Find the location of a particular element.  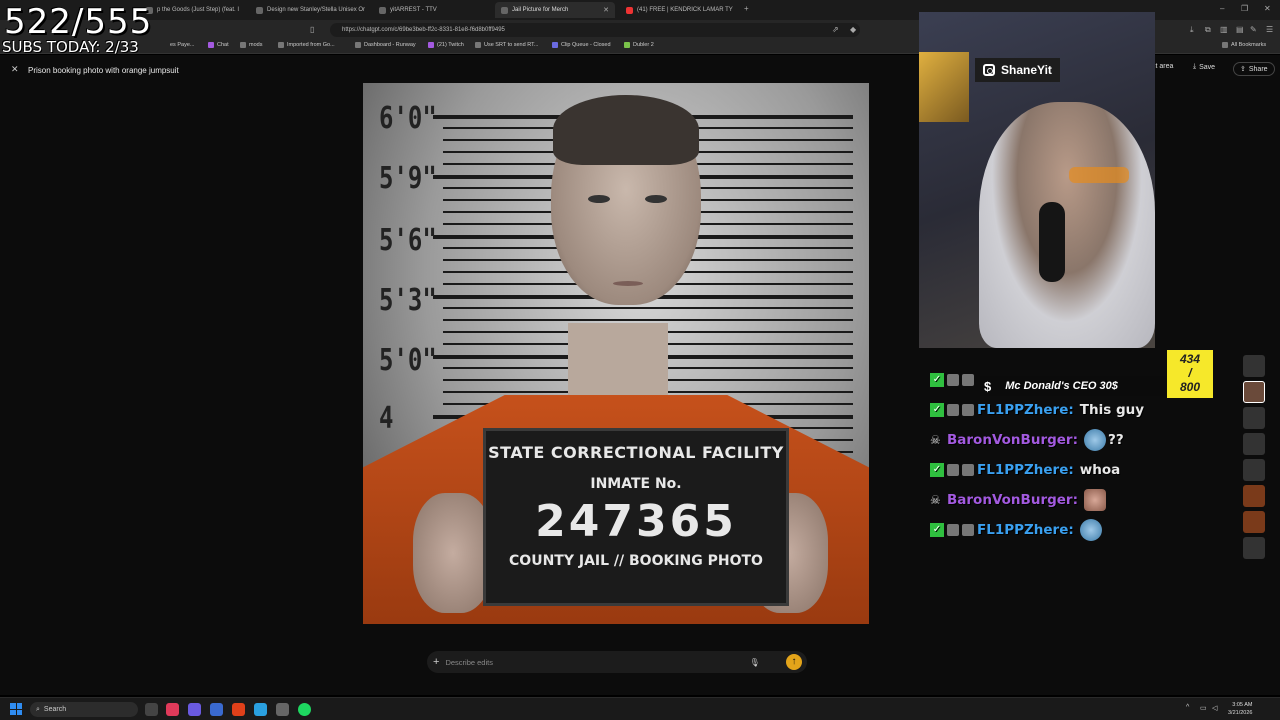

spotify-icon is located at coordinates (304, 709).